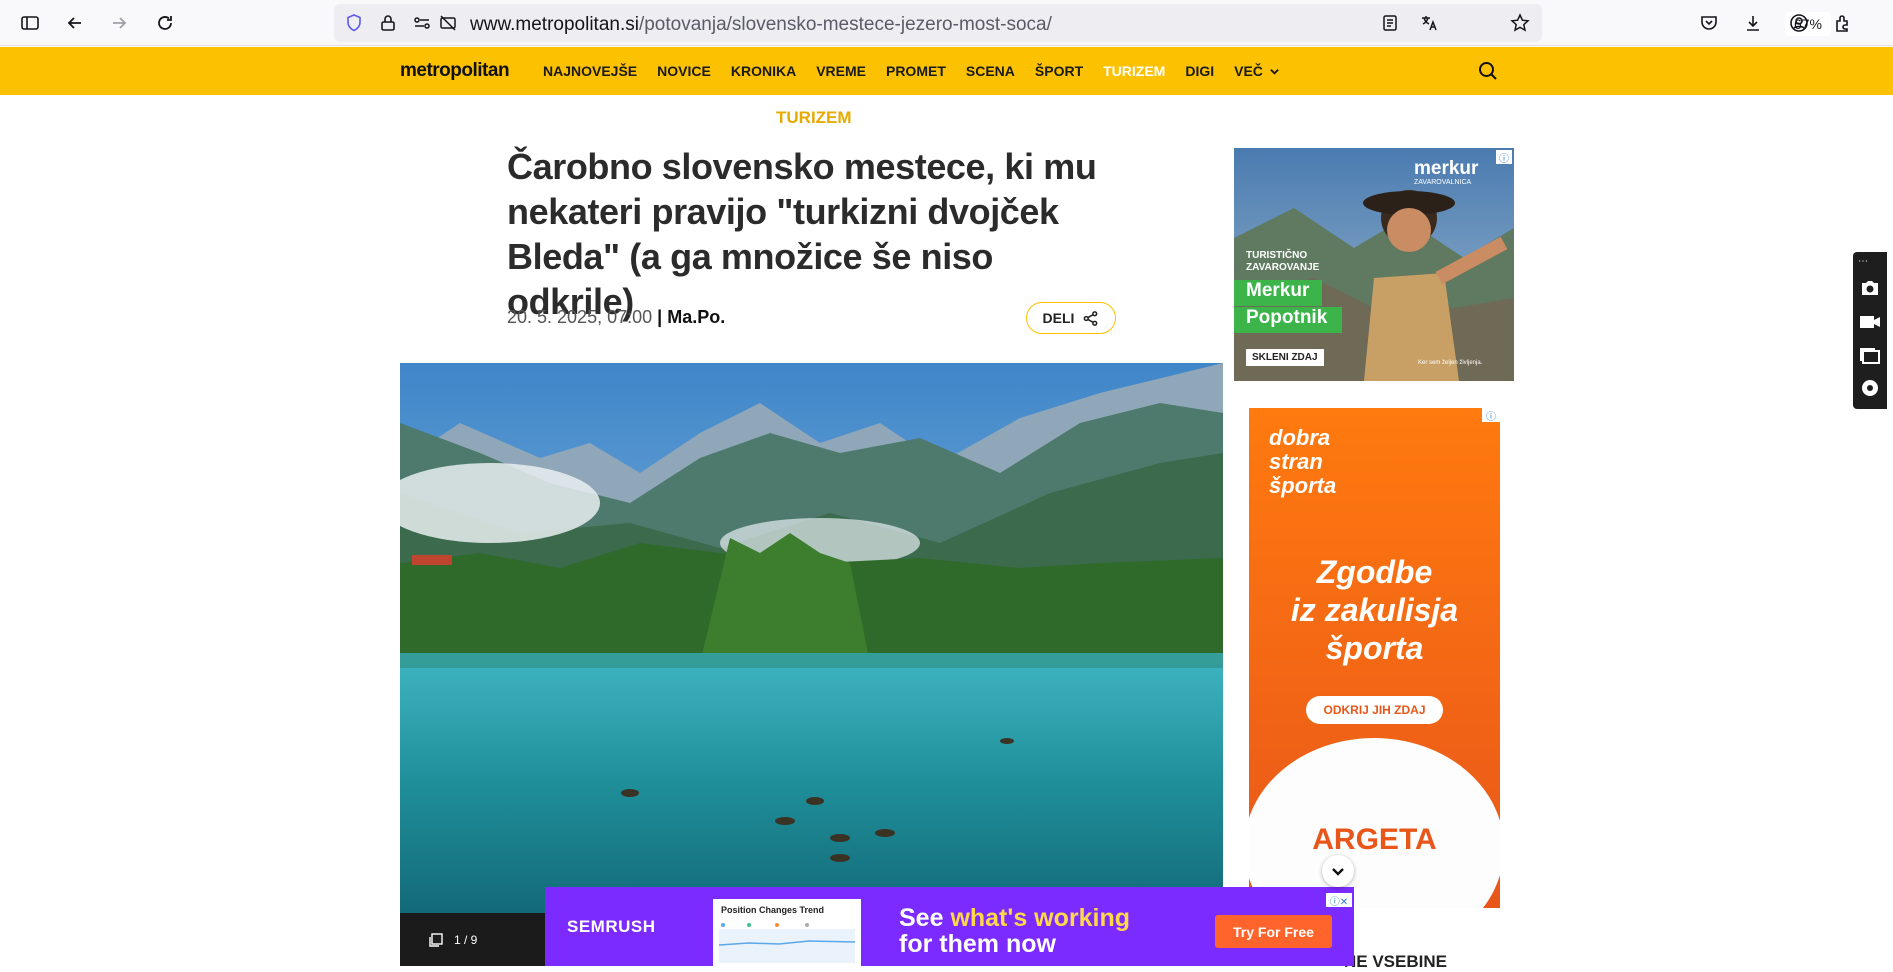 Image resolution: width=1893 pixels, height=972 pixels. I want to click on argeta-headline: Zgodbe iz zakulisja športa, so click(1374, 610).